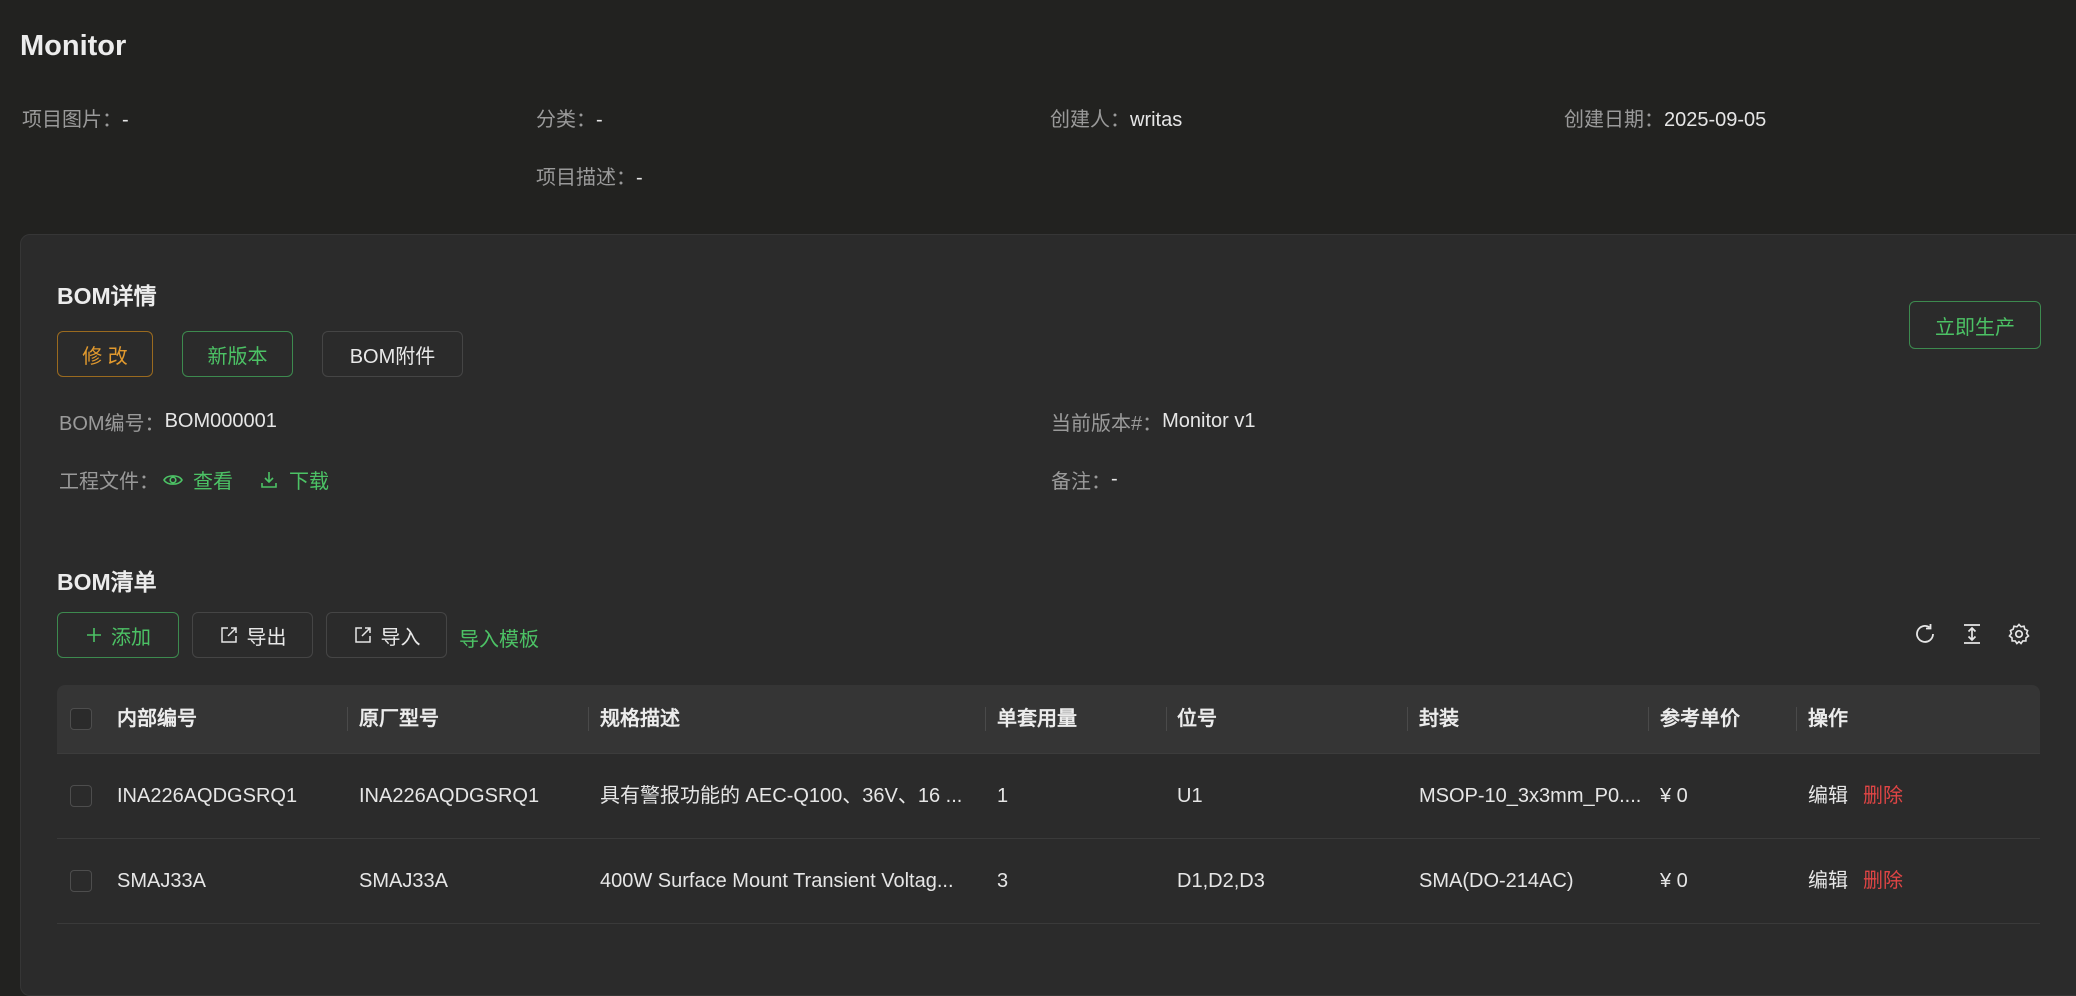 This screenshot has width=2076, height=996. Describe the element at coordinates (1107, 424) in the screenshot. I see `info-label: 当前版本#：` at that location.